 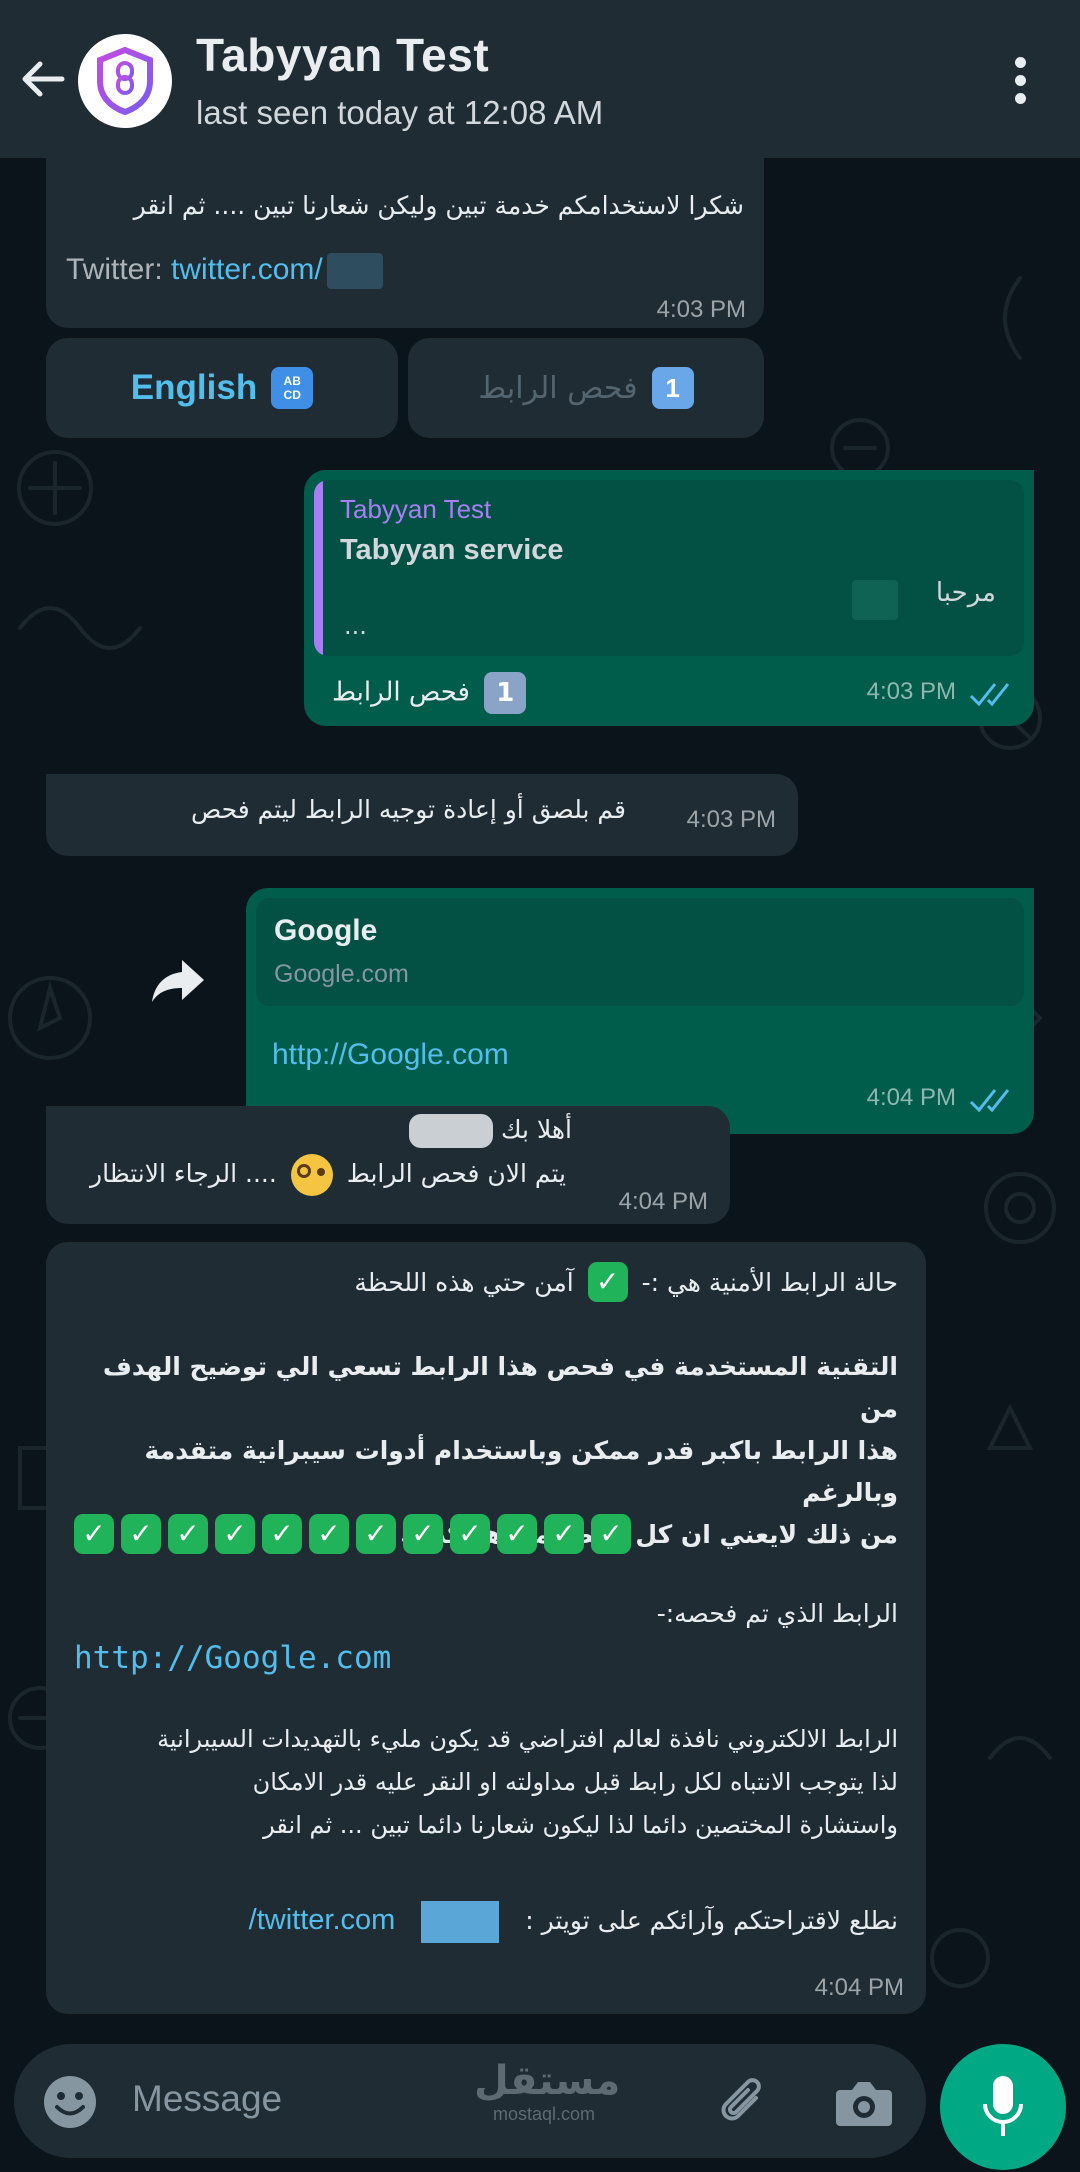 I want to click on english-button: English AB CD, so click(x=222, y=388).